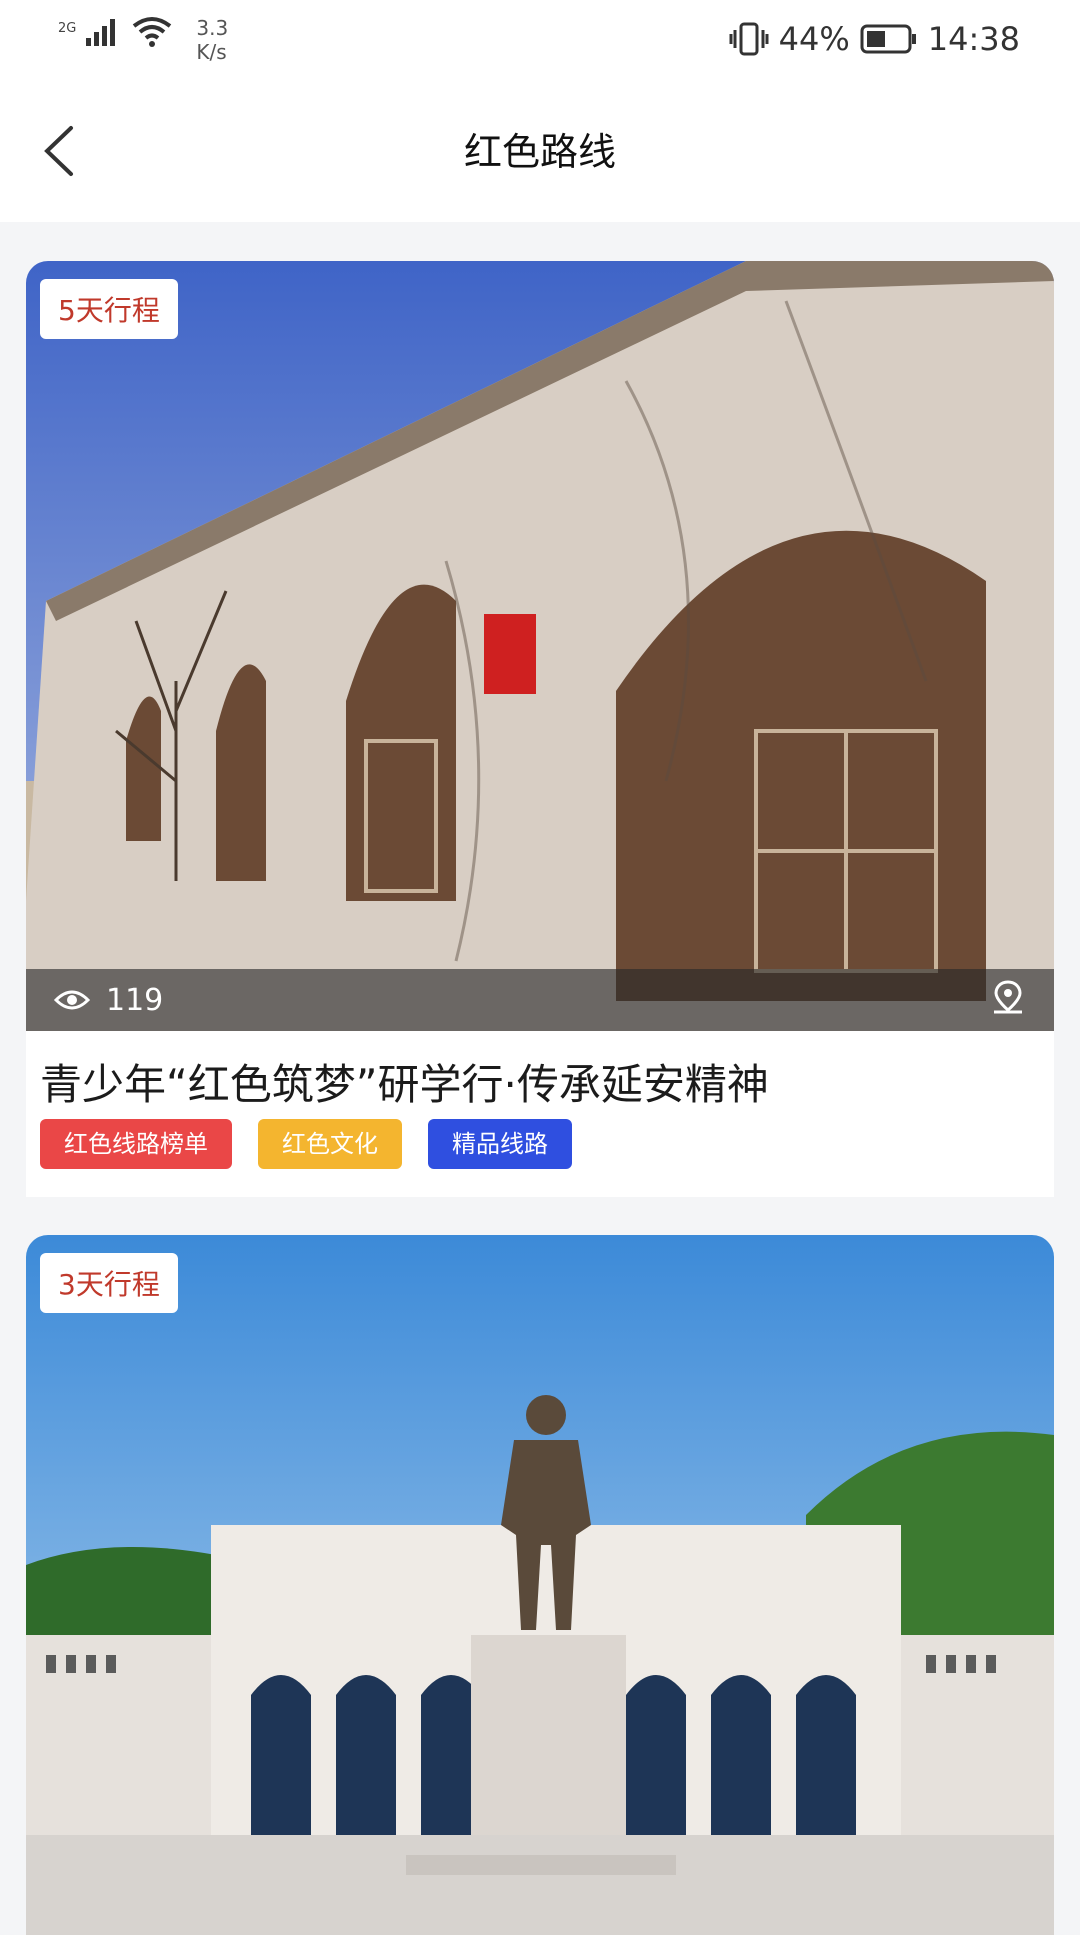 The width and height of the screenshot is (1080, 1935). Describe the element at coordinates (136, 1144) in the screenshot. I see `tag-red-route-ranking: 红色线路榜单` at that location.